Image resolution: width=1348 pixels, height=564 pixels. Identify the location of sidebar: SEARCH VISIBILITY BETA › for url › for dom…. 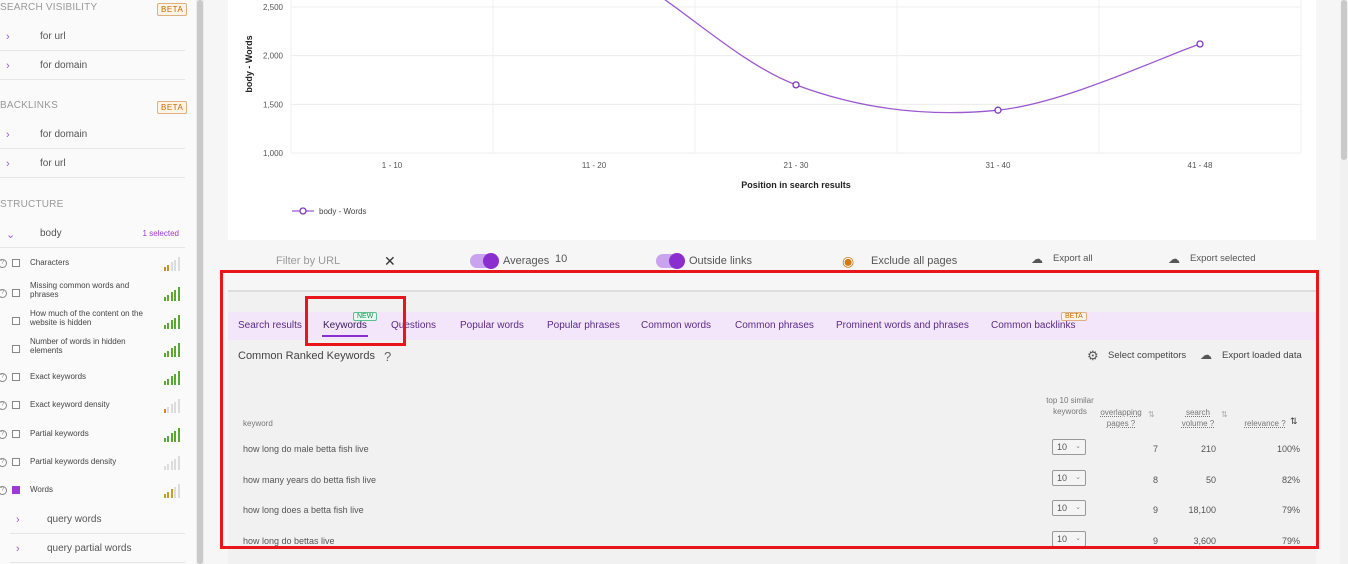
(98, 282).